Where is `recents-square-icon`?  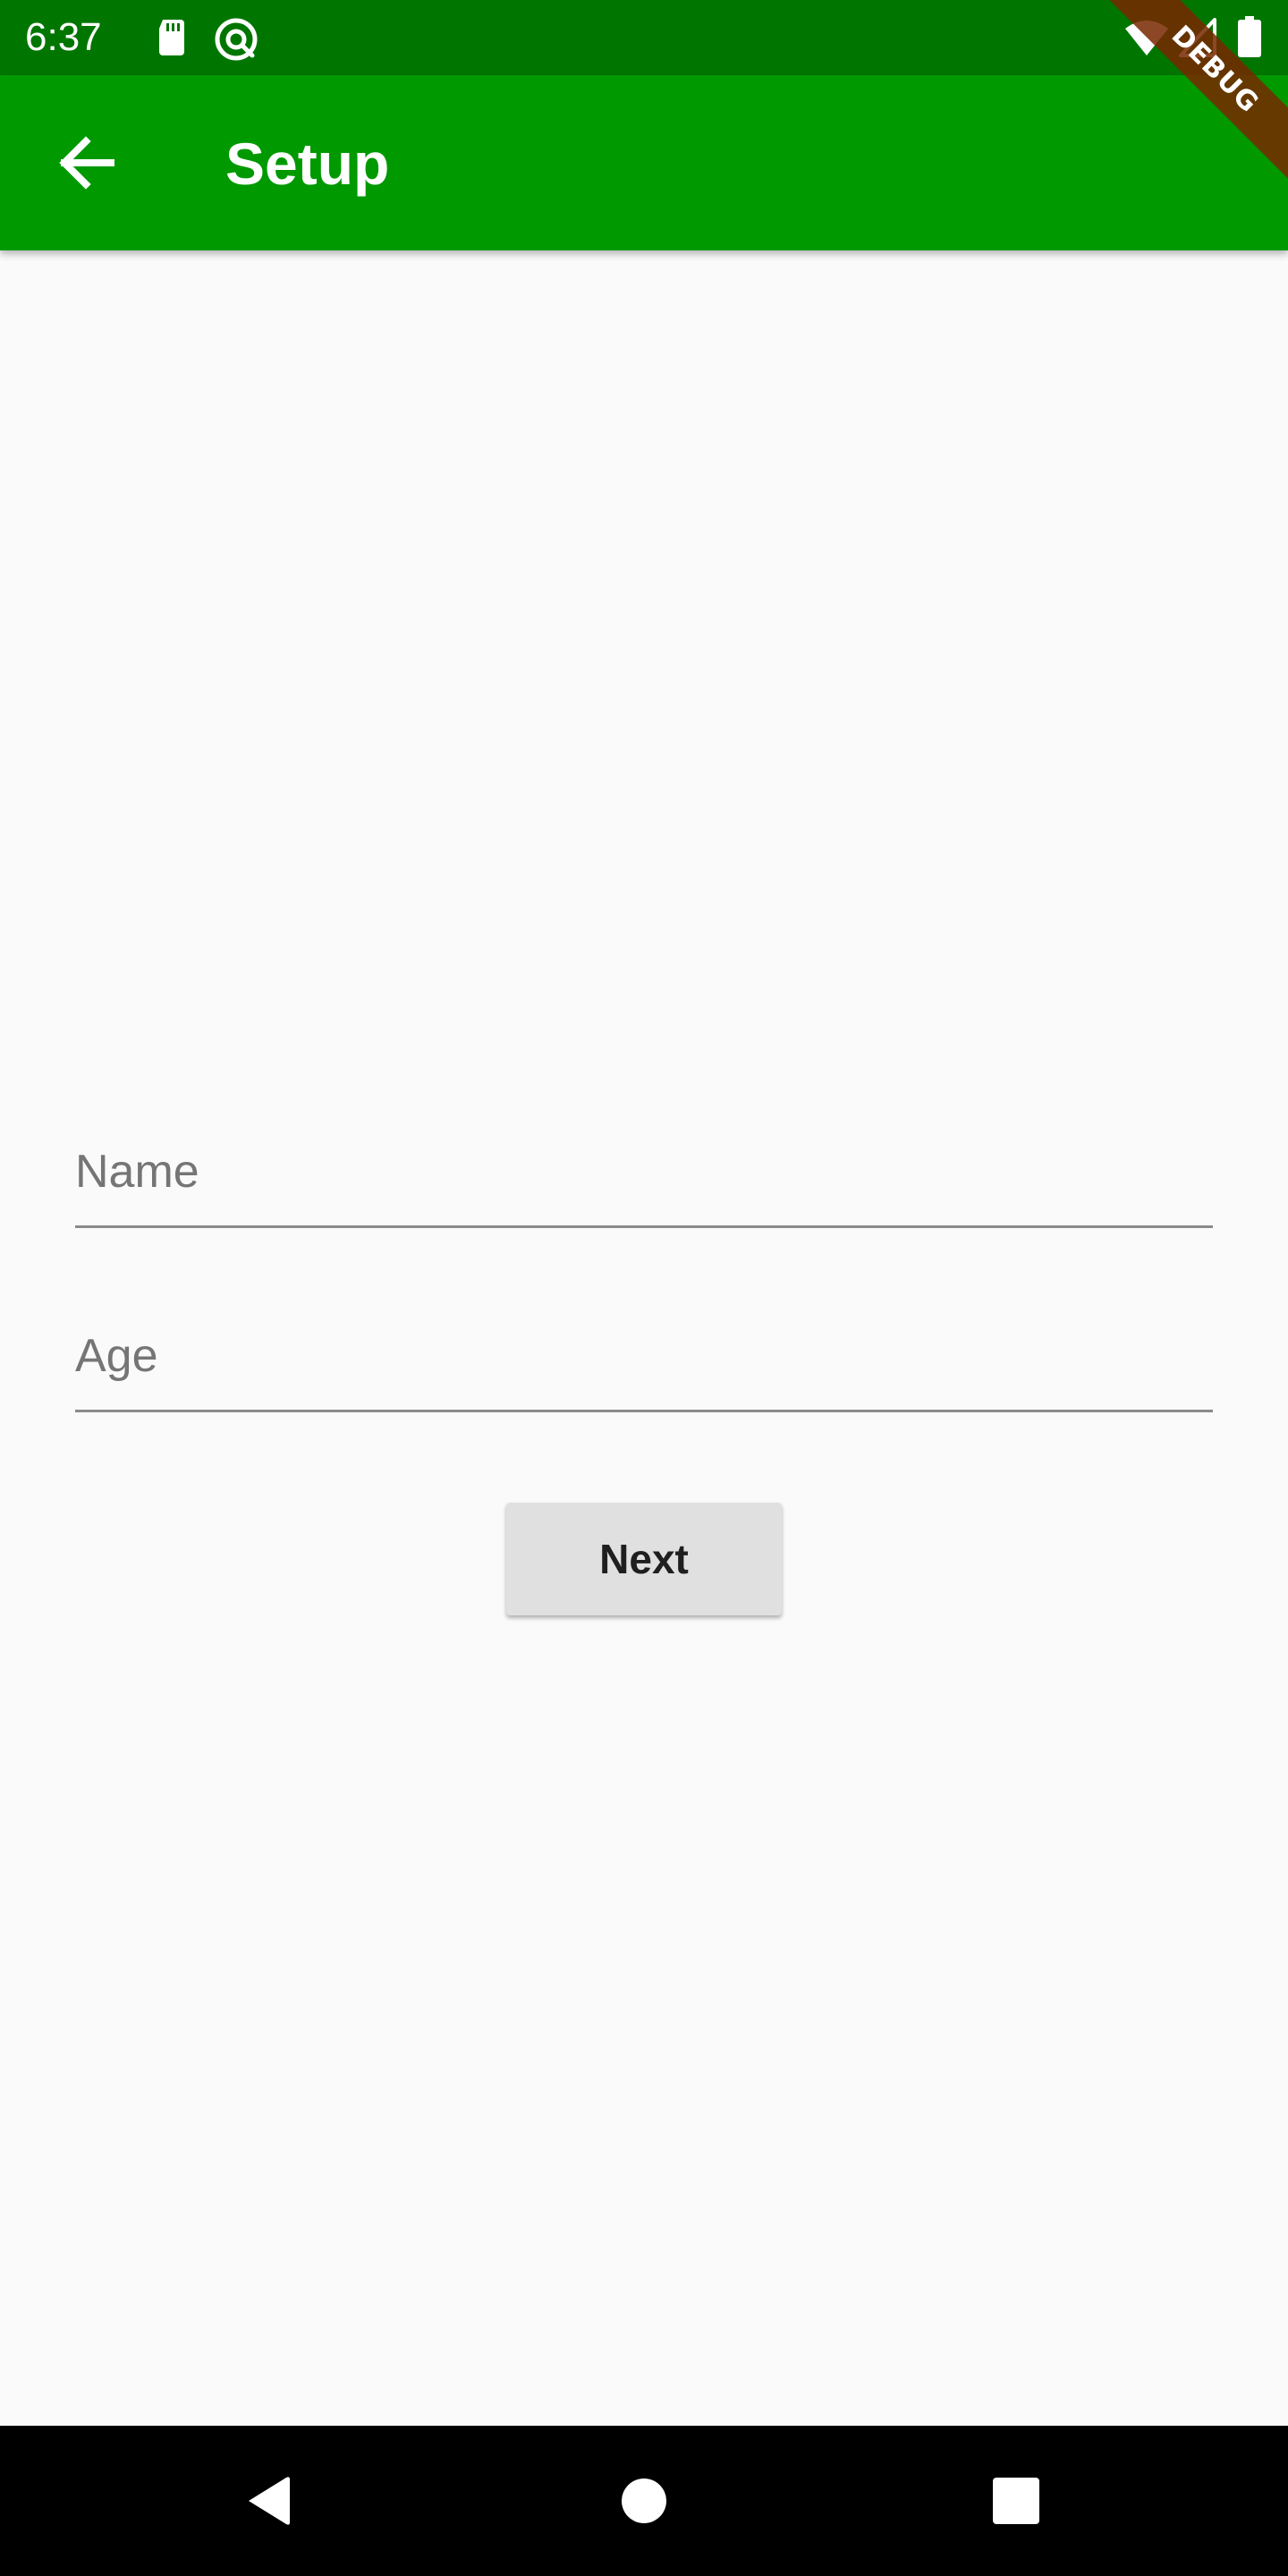 recents-square-icon is located at coordinates (1016, 2501).